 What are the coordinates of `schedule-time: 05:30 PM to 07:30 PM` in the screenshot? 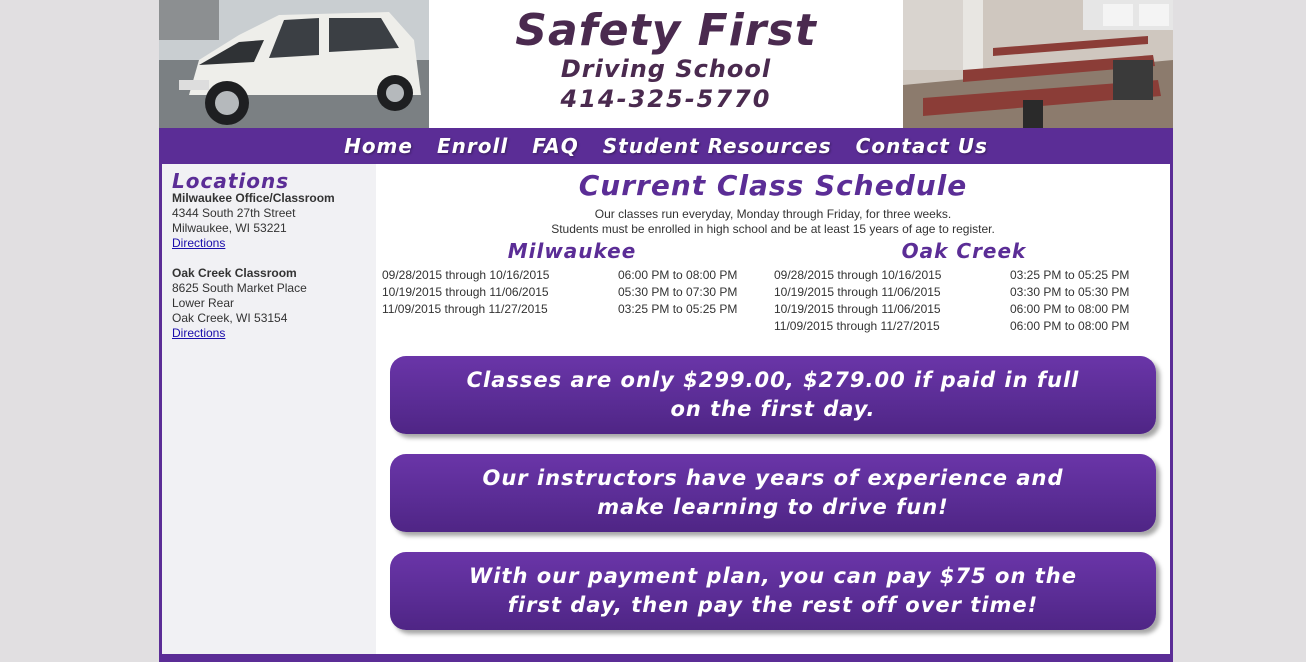 It's located at (678, 291).